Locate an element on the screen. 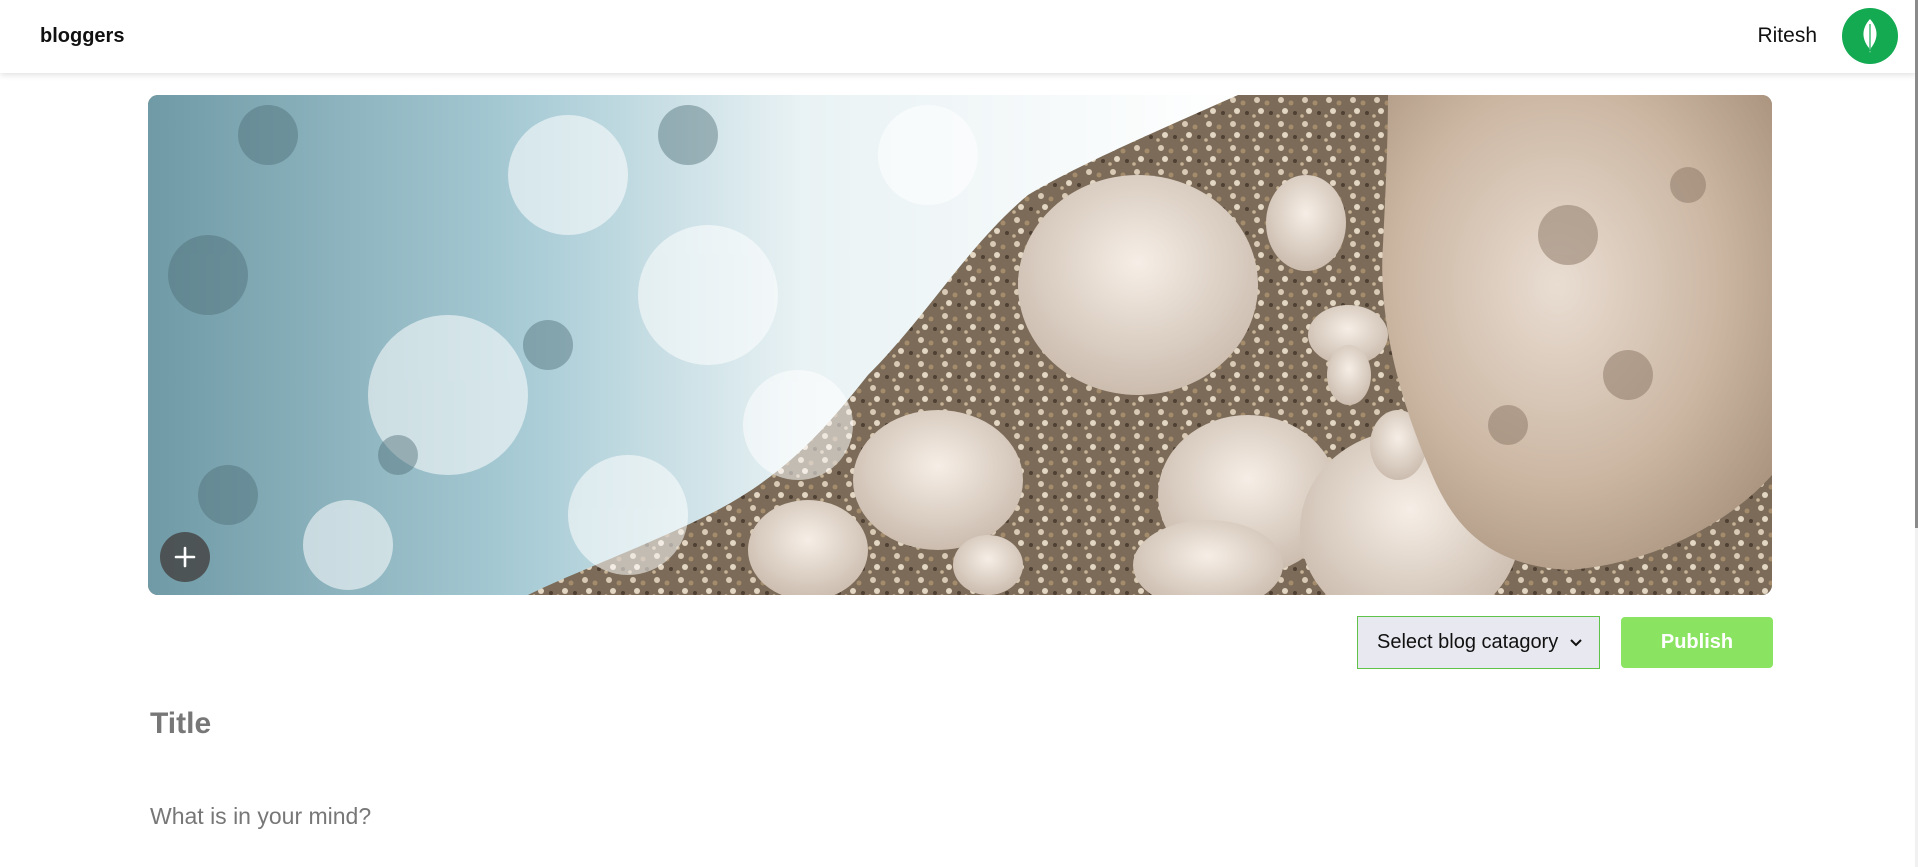 This screenshot has width=1918, height=867. brand-logo: bloggers is located at coordinates (82, 36).